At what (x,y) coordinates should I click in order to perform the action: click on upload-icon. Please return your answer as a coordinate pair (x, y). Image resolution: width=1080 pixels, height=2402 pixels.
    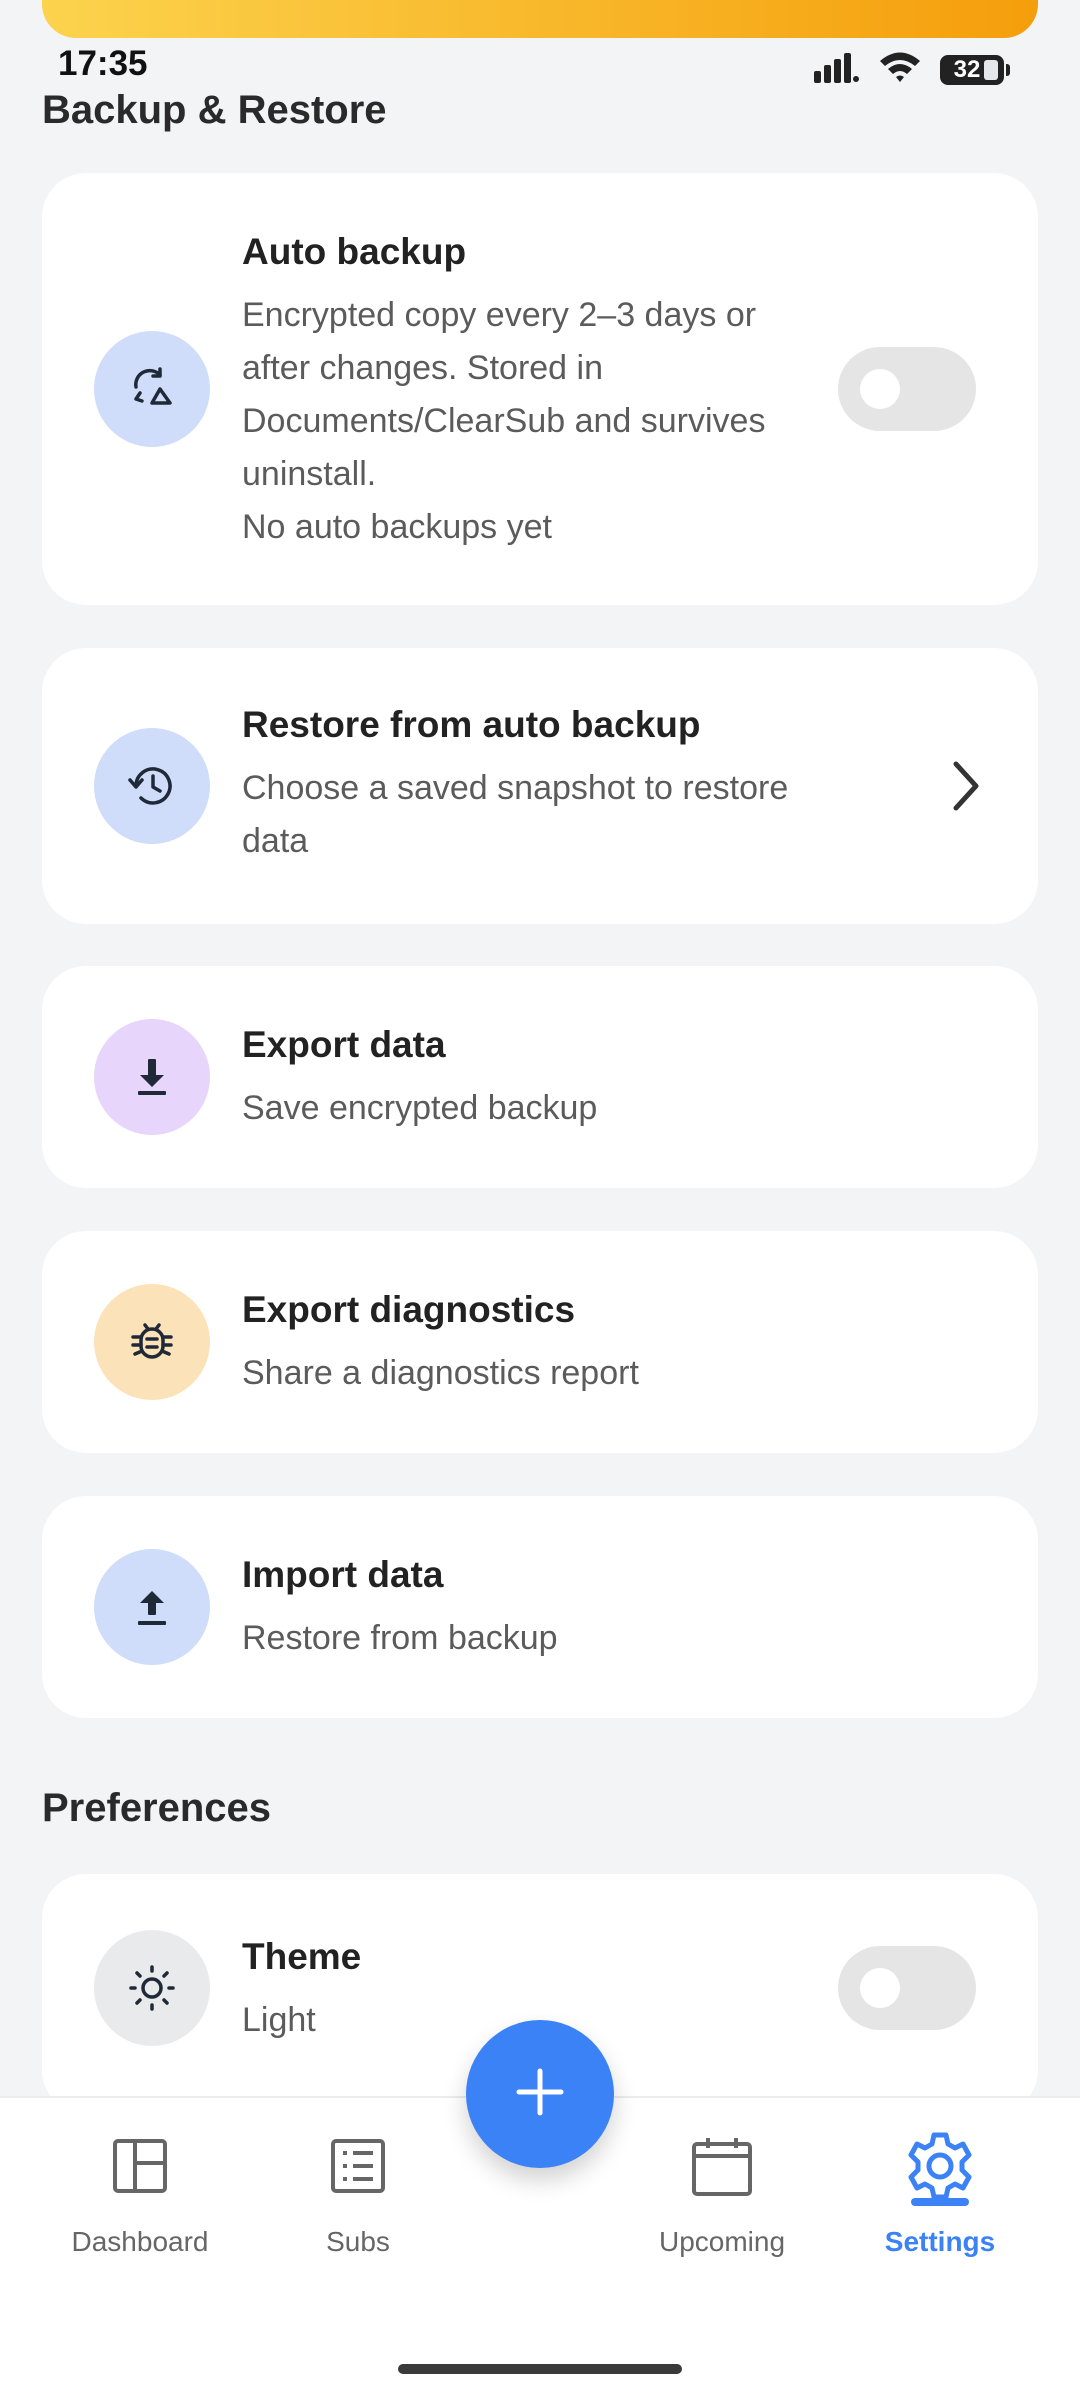
    Looking at the image, I should click on (152, 1607).